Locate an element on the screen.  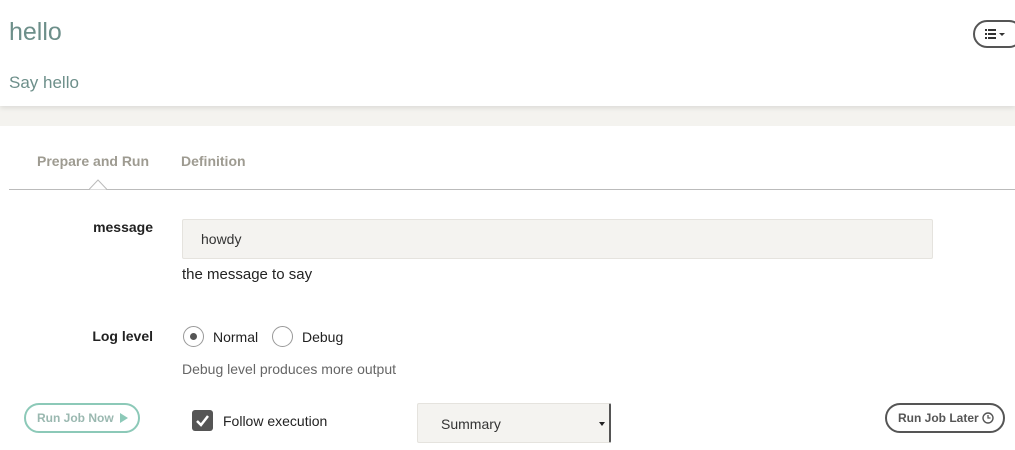
run-job-later-button: Run Job Later is located at coordinates (945, 418).